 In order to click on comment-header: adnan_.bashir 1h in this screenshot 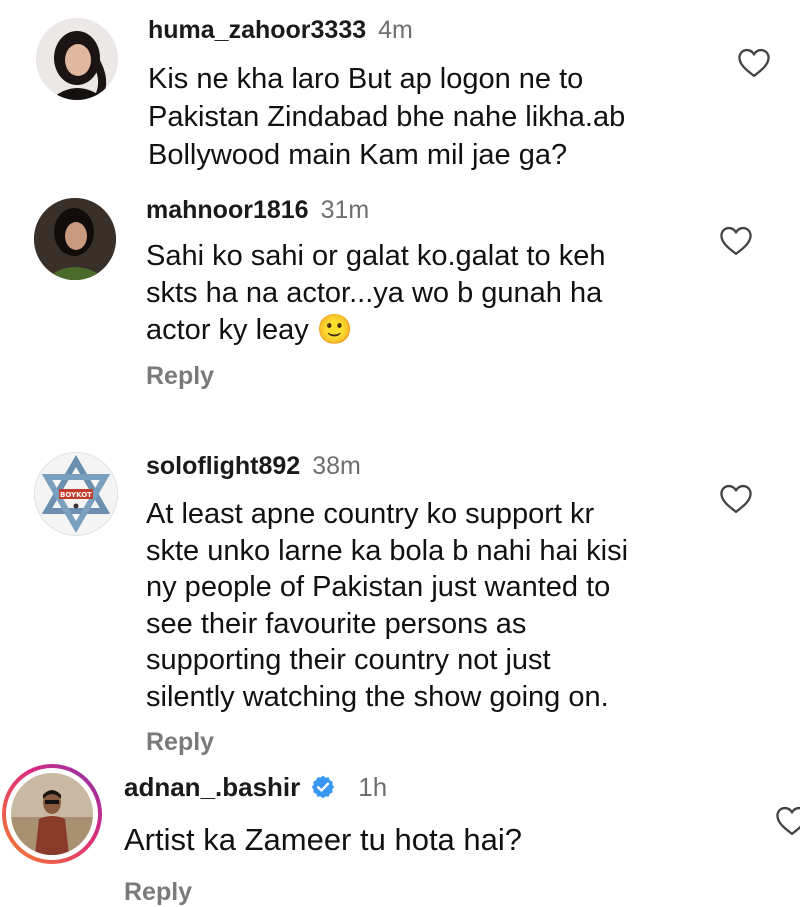, I will do `click(255, 786)`.